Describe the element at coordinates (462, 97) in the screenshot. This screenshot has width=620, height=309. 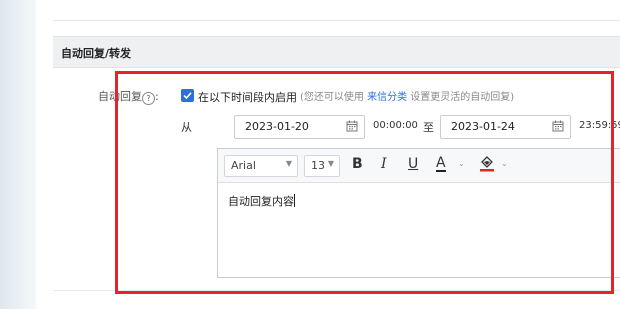
I see `hint-suffix: 设置更灵活的自动回复)` at that location.